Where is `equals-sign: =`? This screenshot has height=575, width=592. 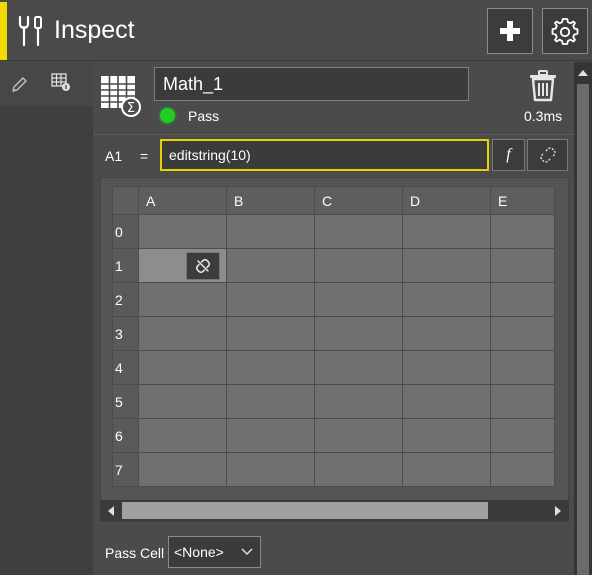 equals-sign: = is located at coordinates (144, 156).